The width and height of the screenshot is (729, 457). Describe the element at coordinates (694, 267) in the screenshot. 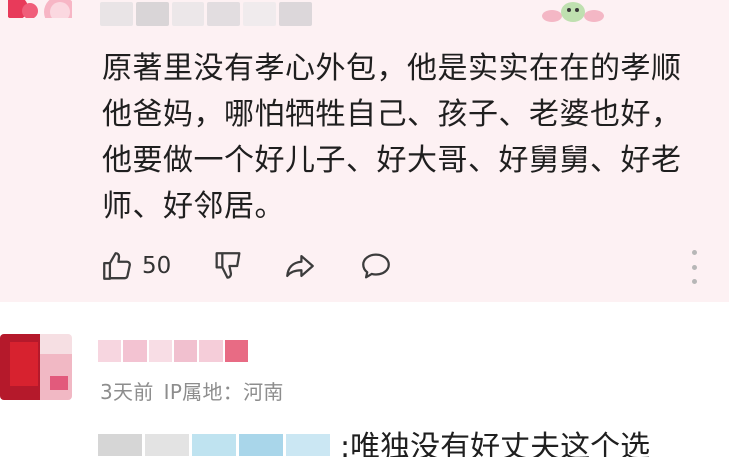

I see `more-options-icon` at that location.